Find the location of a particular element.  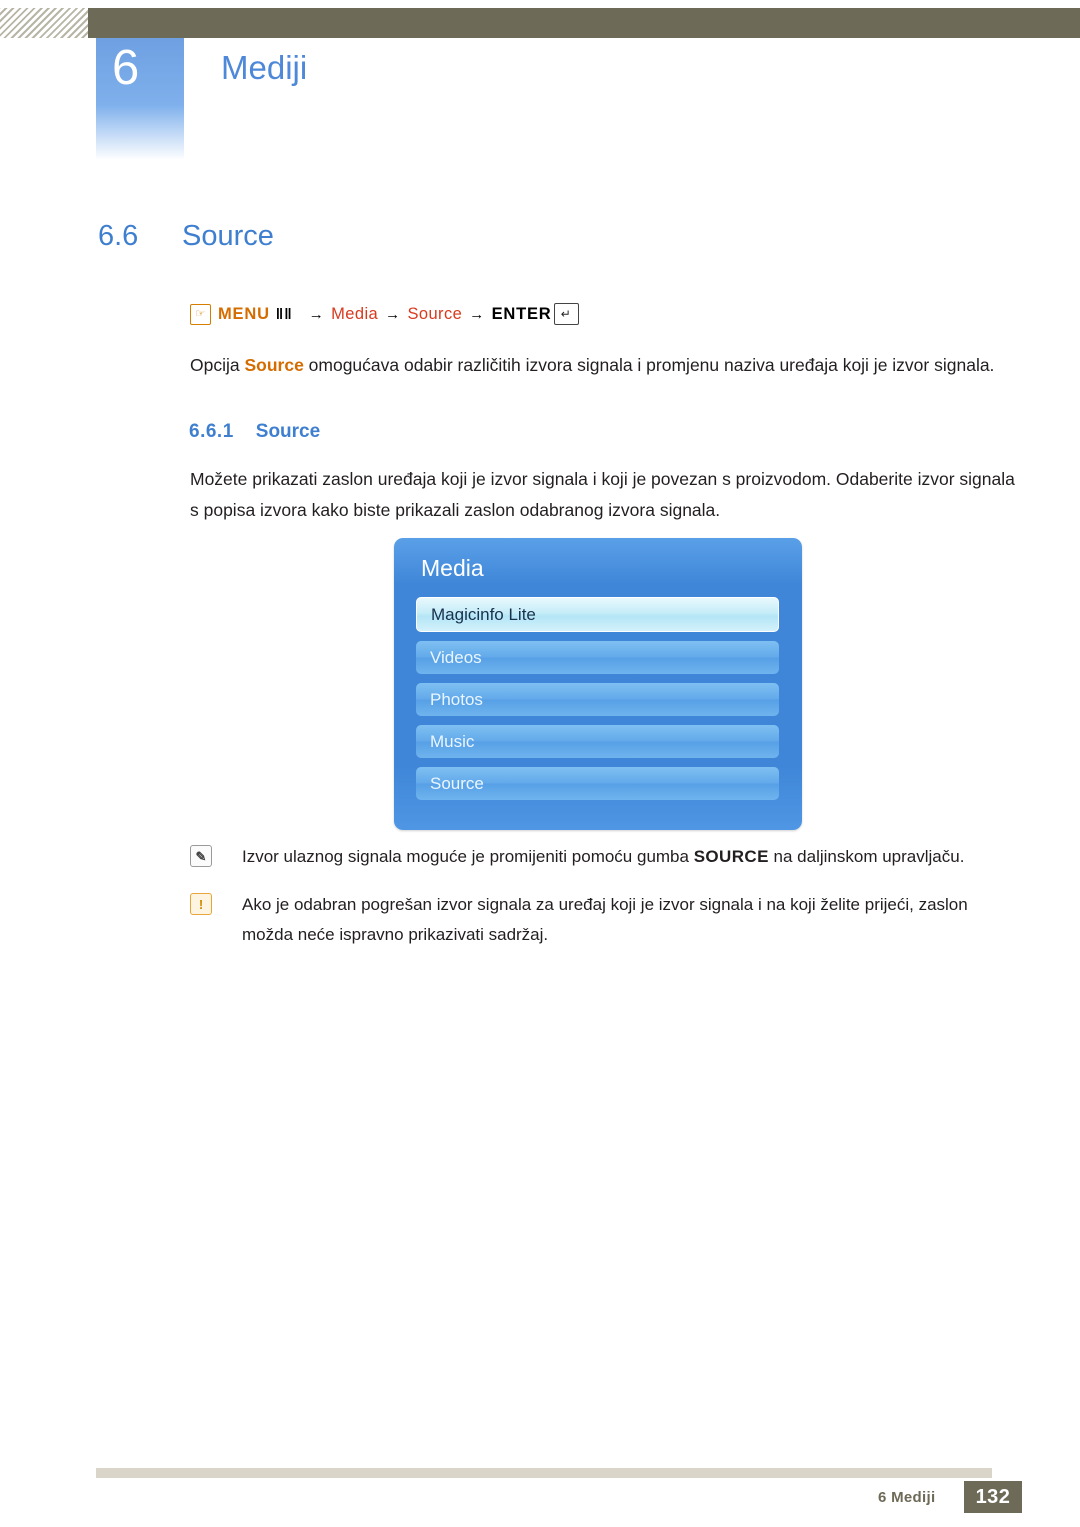

osd-item-photos: Photos is located at coordinates (597, 699).